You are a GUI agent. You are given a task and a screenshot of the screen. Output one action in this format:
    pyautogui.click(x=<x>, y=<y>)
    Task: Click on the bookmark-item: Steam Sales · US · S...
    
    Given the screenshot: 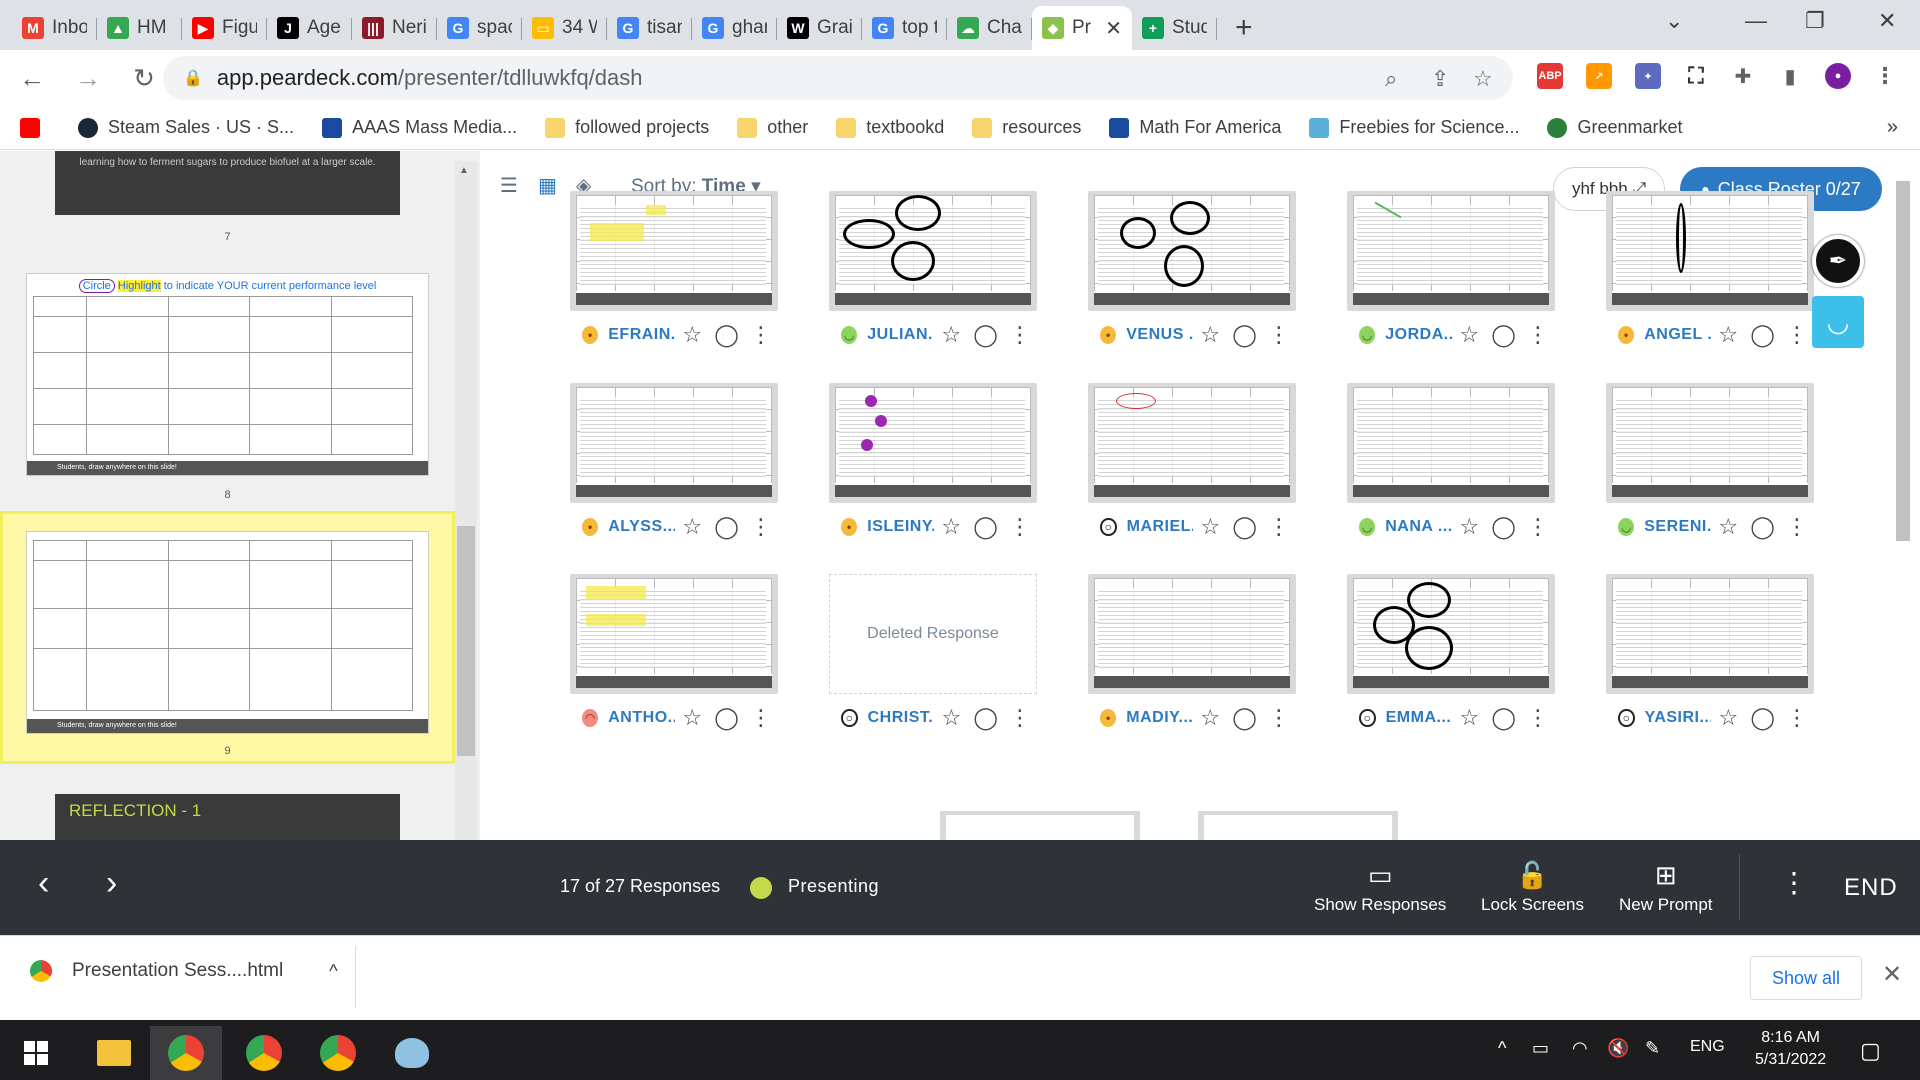 What is the action you would take?
    pyautogui.click(x=186, y=127)
    